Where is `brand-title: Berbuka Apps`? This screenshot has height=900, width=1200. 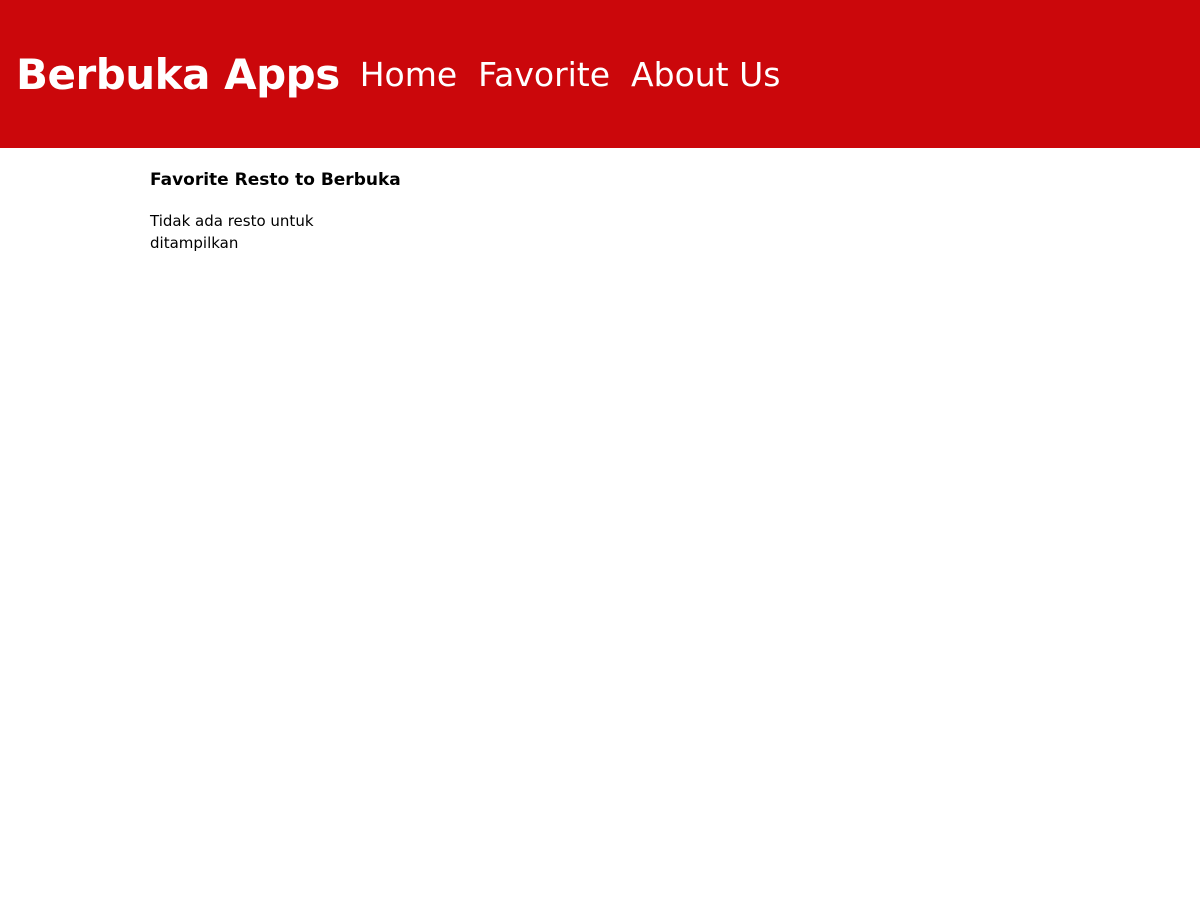 brand-title: Berbuka Apps is located at coordinates (178, 74).